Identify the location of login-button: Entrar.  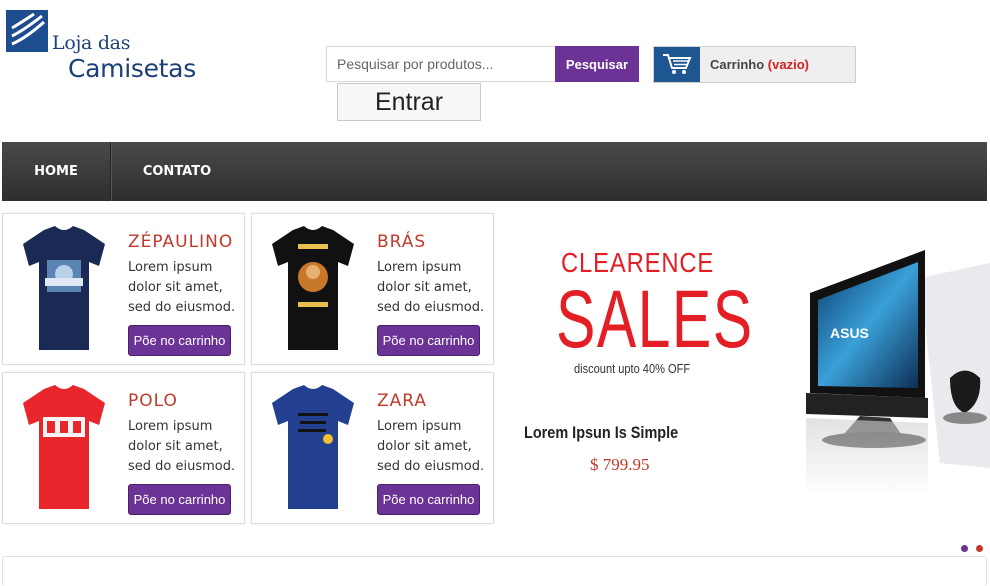
(409, 102).